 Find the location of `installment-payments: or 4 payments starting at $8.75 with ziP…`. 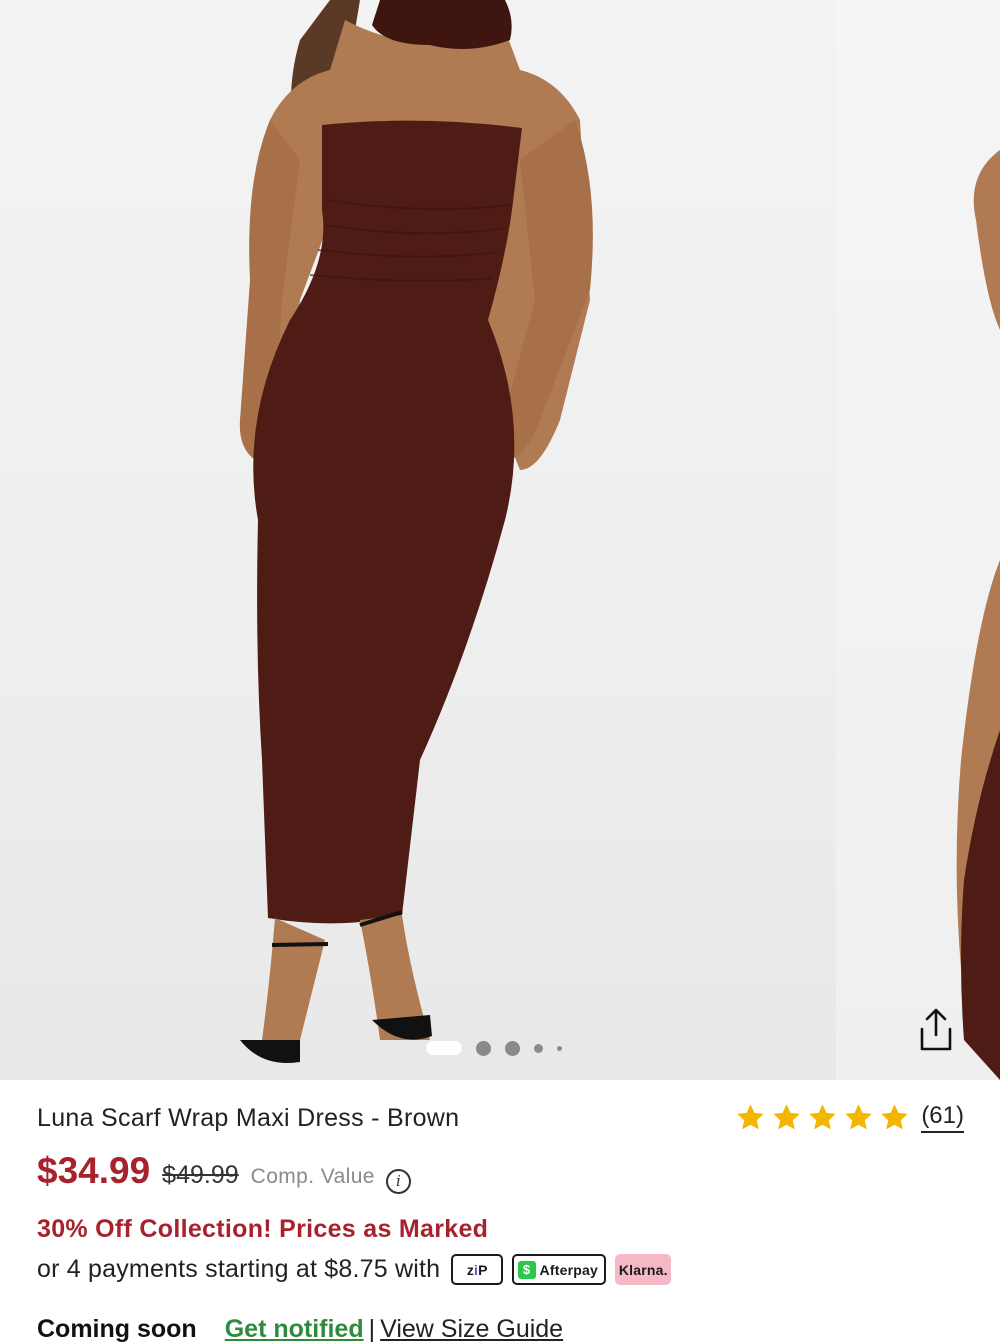

installment-payments: or 4 payments starting at $8.75 with ziP… is located at coordinates (354, 1269).